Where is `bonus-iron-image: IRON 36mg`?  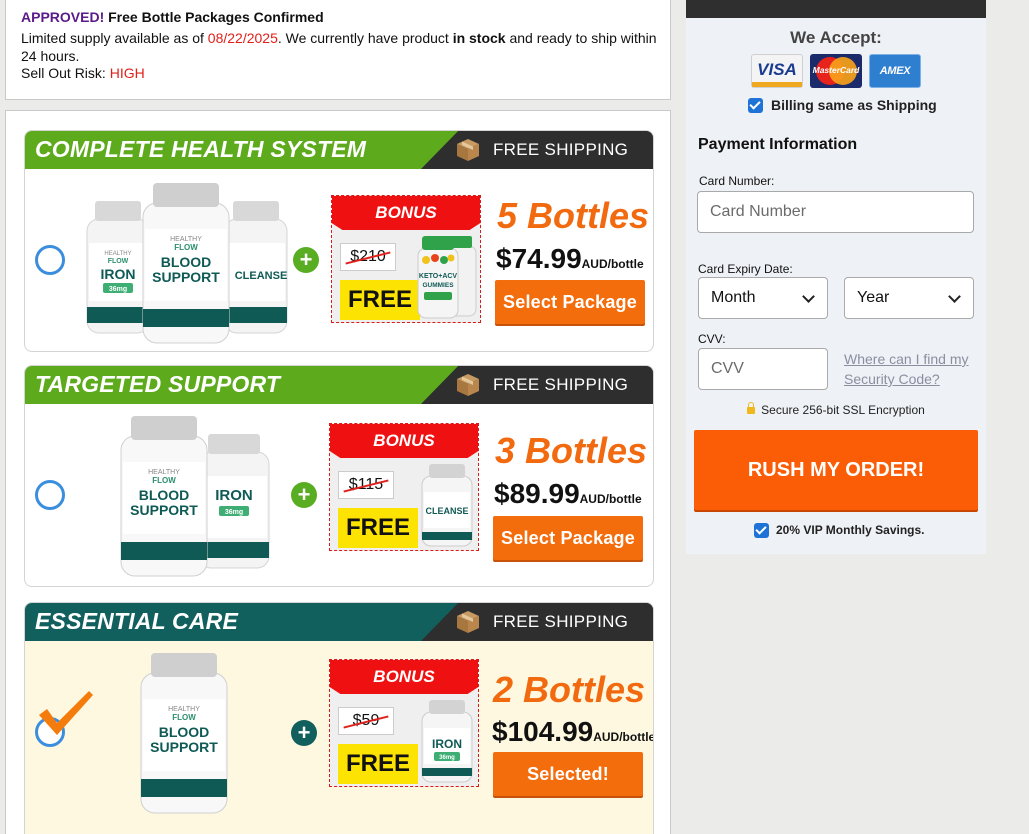
bonus-iron-image: IRON 36mg is located at coordinates (447, 741).